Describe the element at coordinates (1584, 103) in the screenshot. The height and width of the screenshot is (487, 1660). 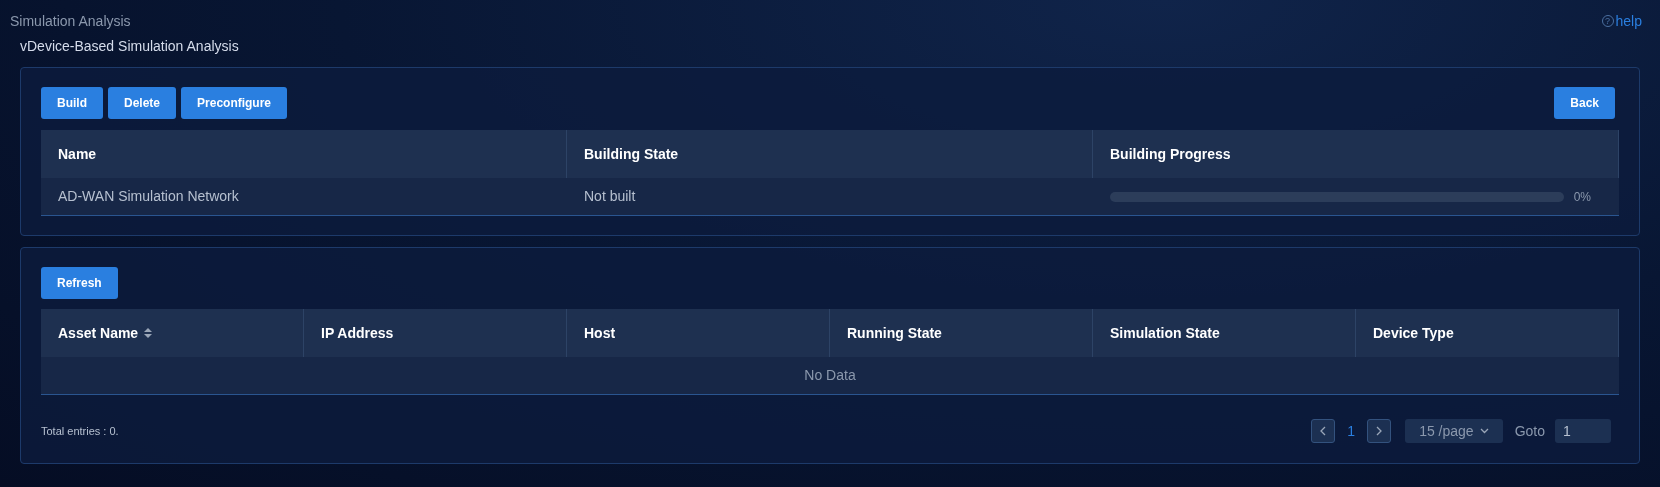
I see `back-button: Back` at that location.